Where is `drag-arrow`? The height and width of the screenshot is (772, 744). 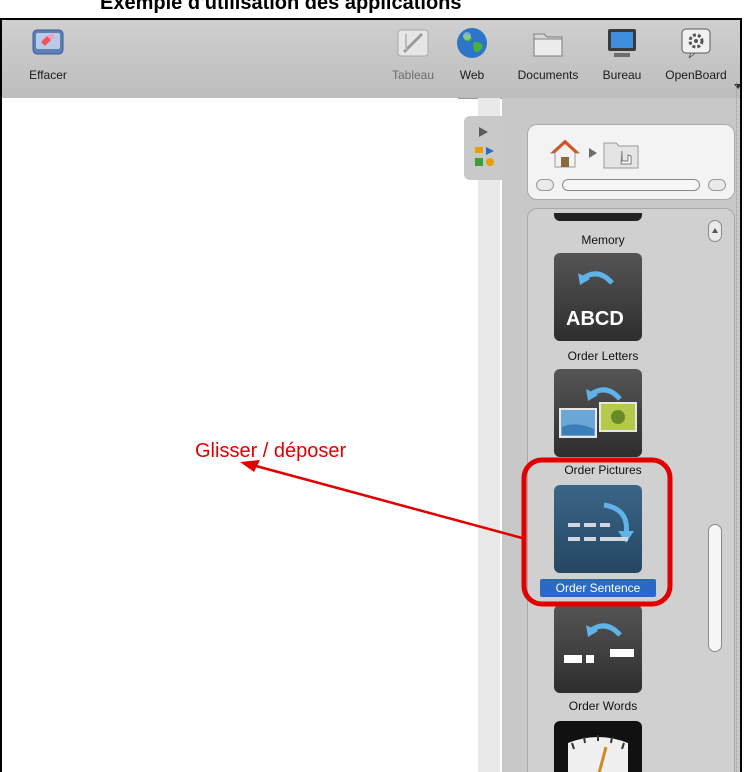
drag-arrow is located at coordinates (389, 502).